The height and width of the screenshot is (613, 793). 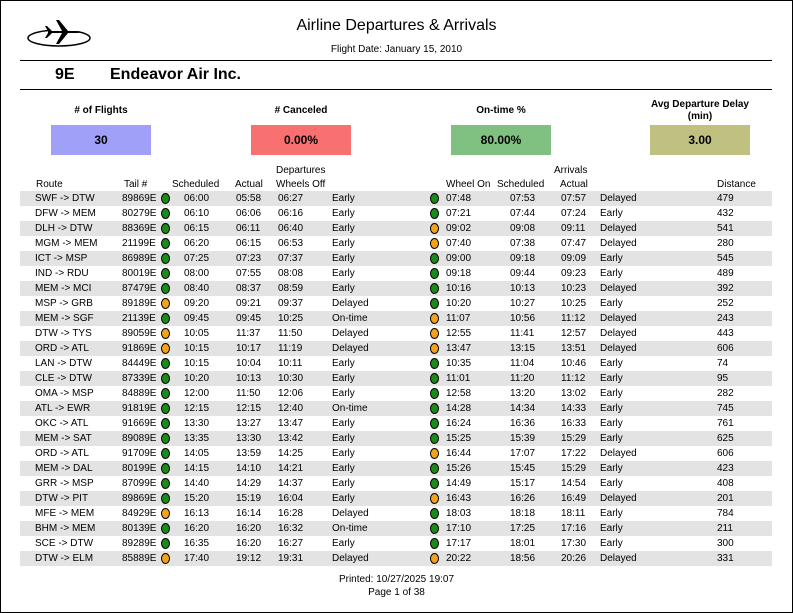 What do you see at coordinates (197, 543) in the screenshot?
I see `dep-scheduled-cell: 16:35` at bounding box center [197, 543].